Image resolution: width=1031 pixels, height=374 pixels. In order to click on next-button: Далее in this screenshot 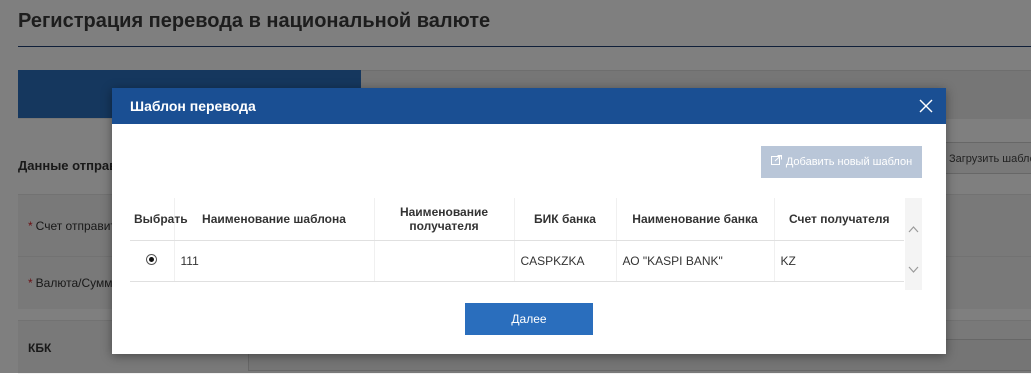, I will do `click(529, 319)`.